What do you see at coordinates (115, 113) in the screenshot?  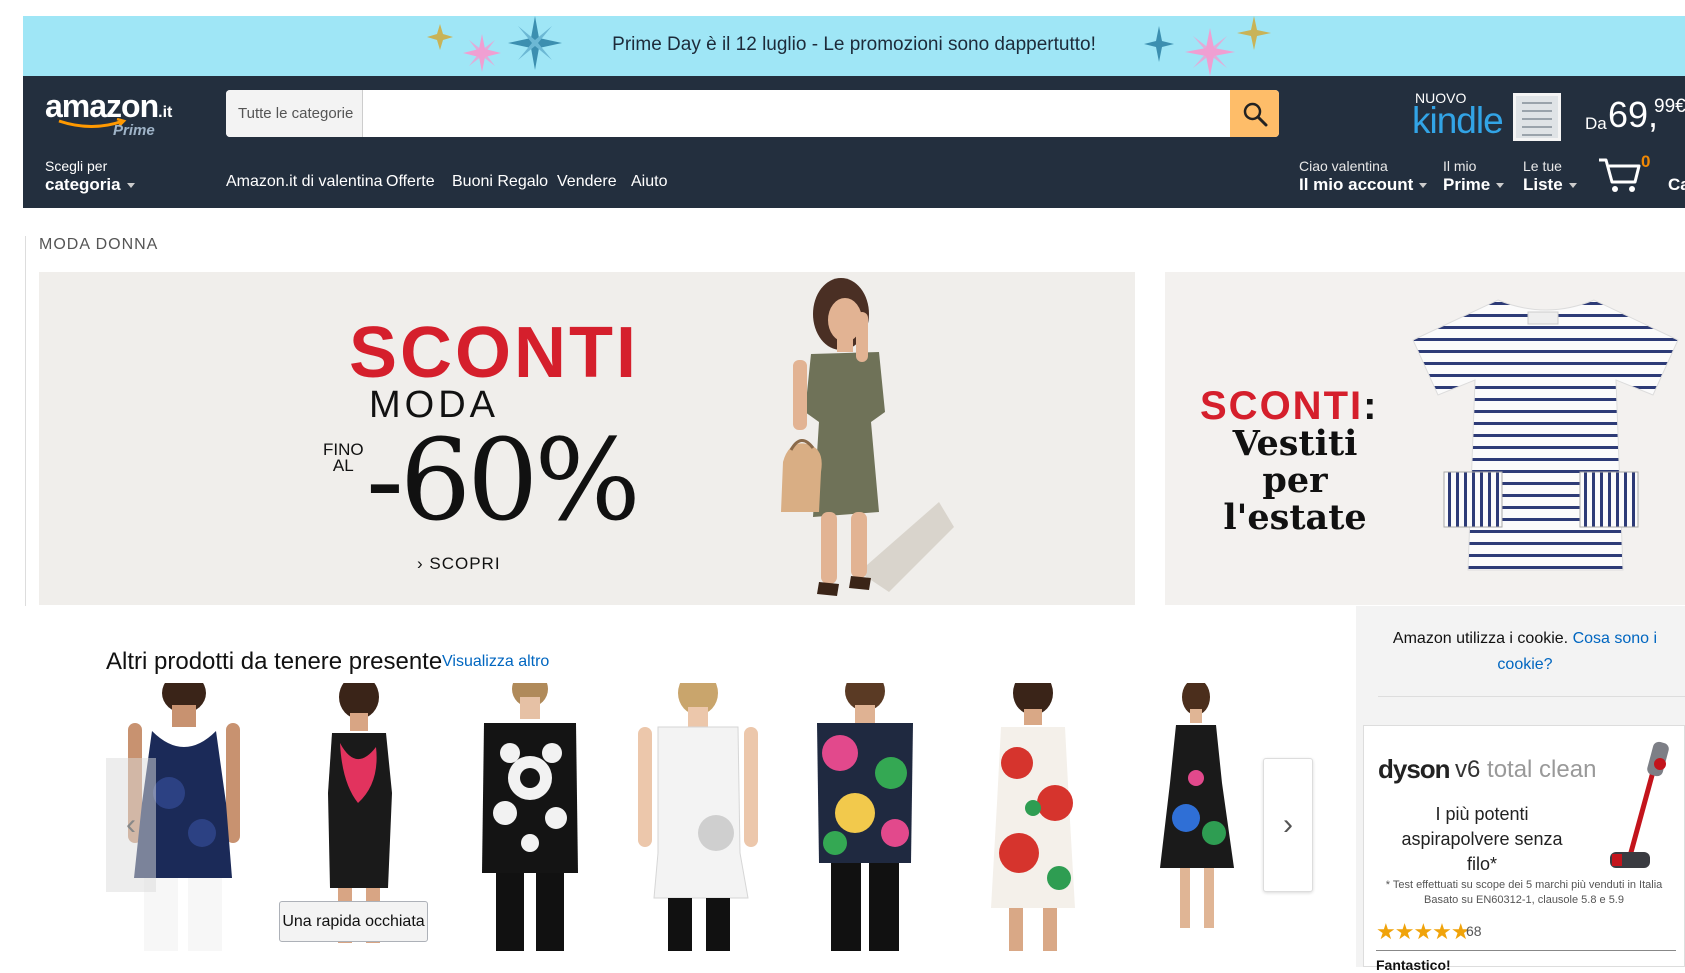 I see `amazon-logo: amazon.it Prime` at bounding box center [115, 113].